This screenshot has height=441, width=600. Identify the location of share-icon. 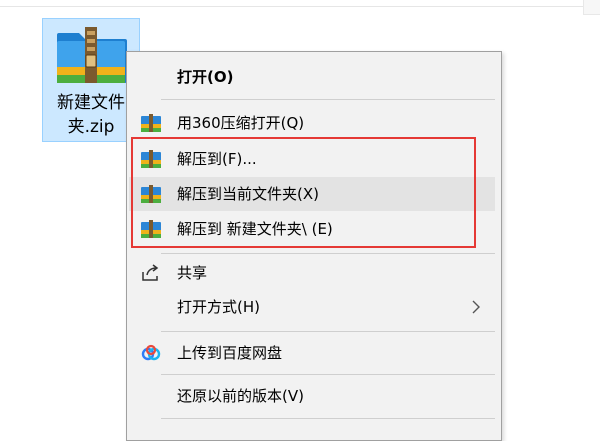
(150, 272).